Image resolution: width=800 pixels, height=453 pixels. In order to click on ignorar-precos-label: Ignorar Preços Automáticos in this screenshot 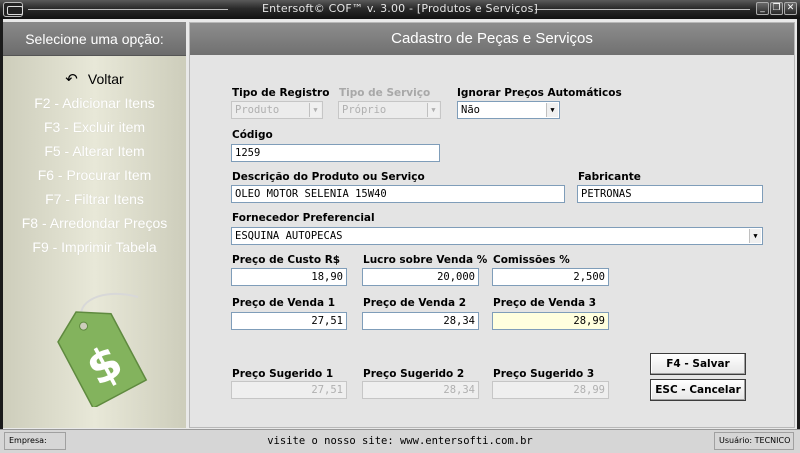, I will do `click(539, 93)`.